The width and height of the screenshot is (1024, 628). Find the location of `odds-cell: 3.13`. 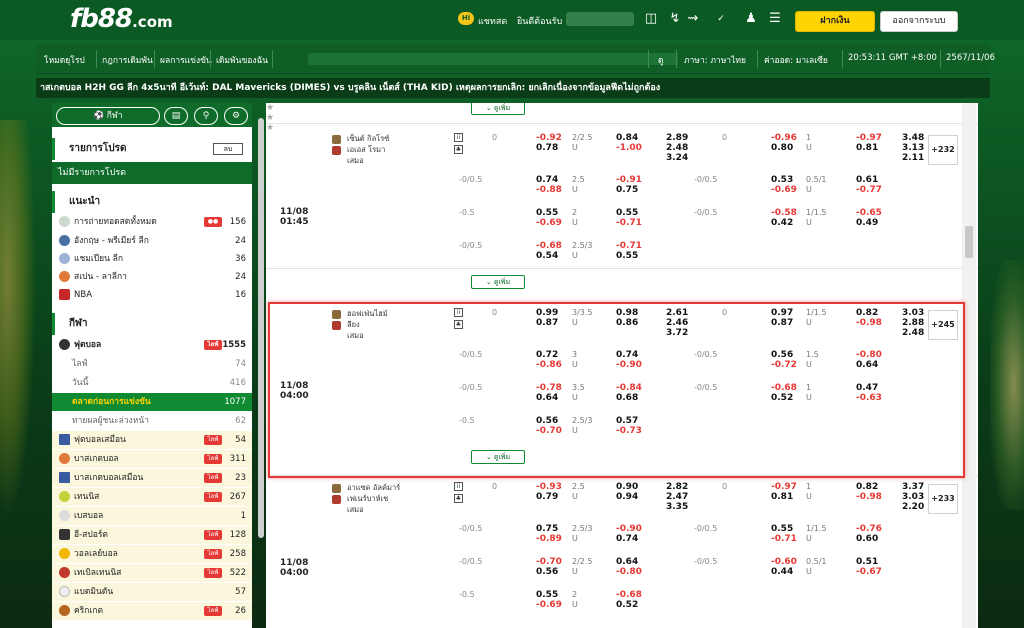

odds-cell: 3.13 is located at coordinates (913, 148).